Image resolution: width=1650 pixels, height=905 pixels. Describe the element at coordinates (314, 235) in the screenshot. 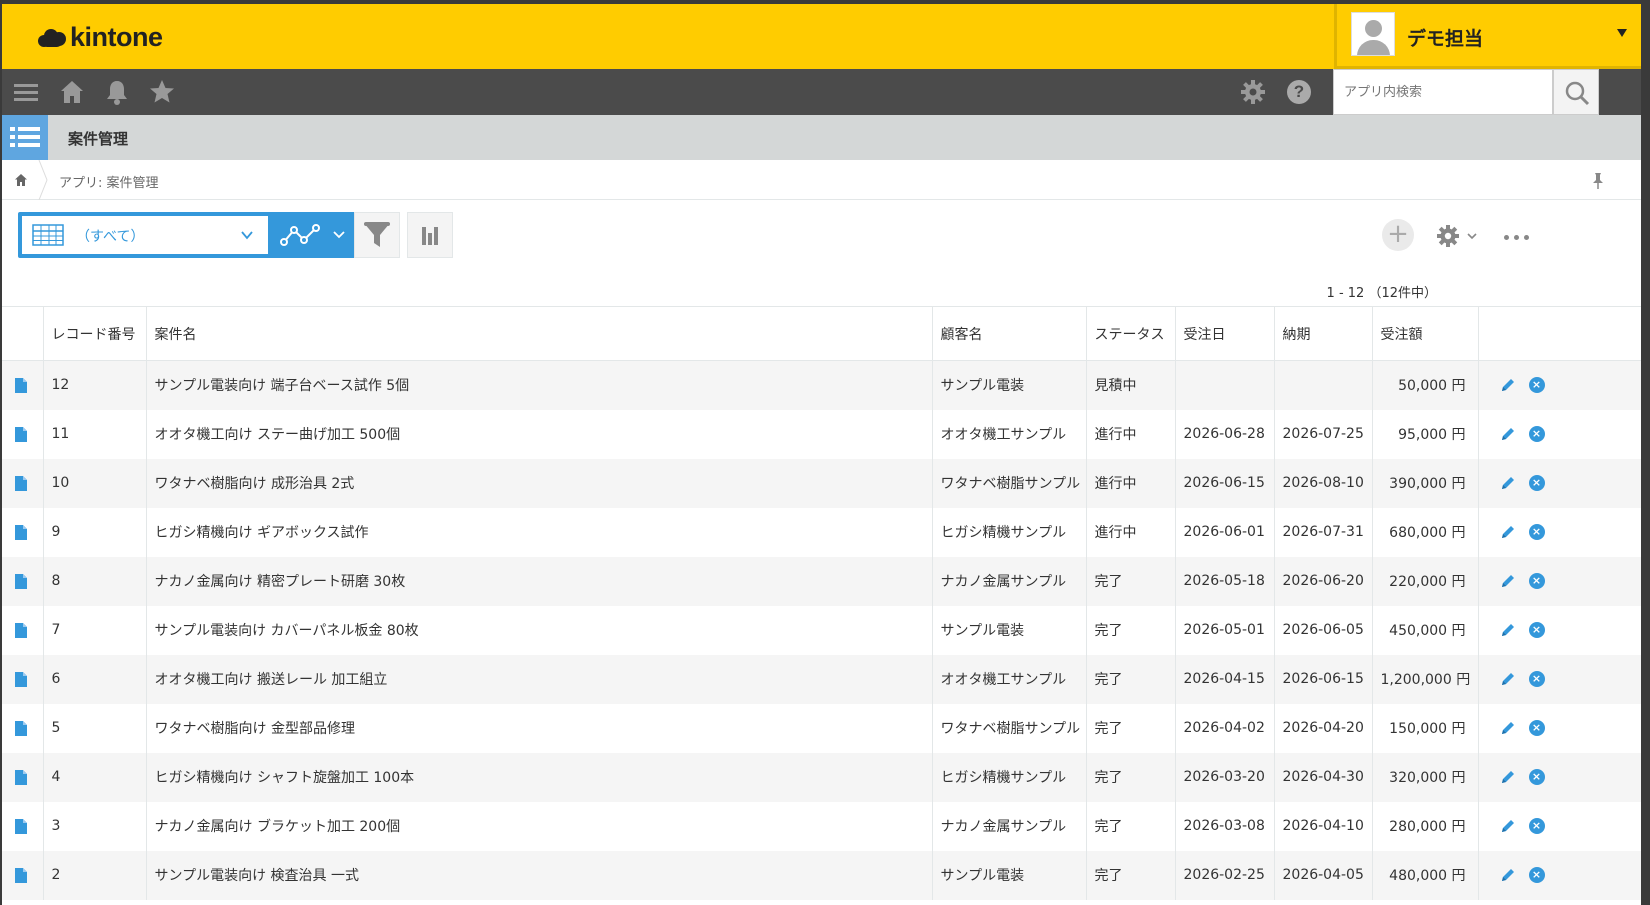

I see `graph-menu-button` at that location.